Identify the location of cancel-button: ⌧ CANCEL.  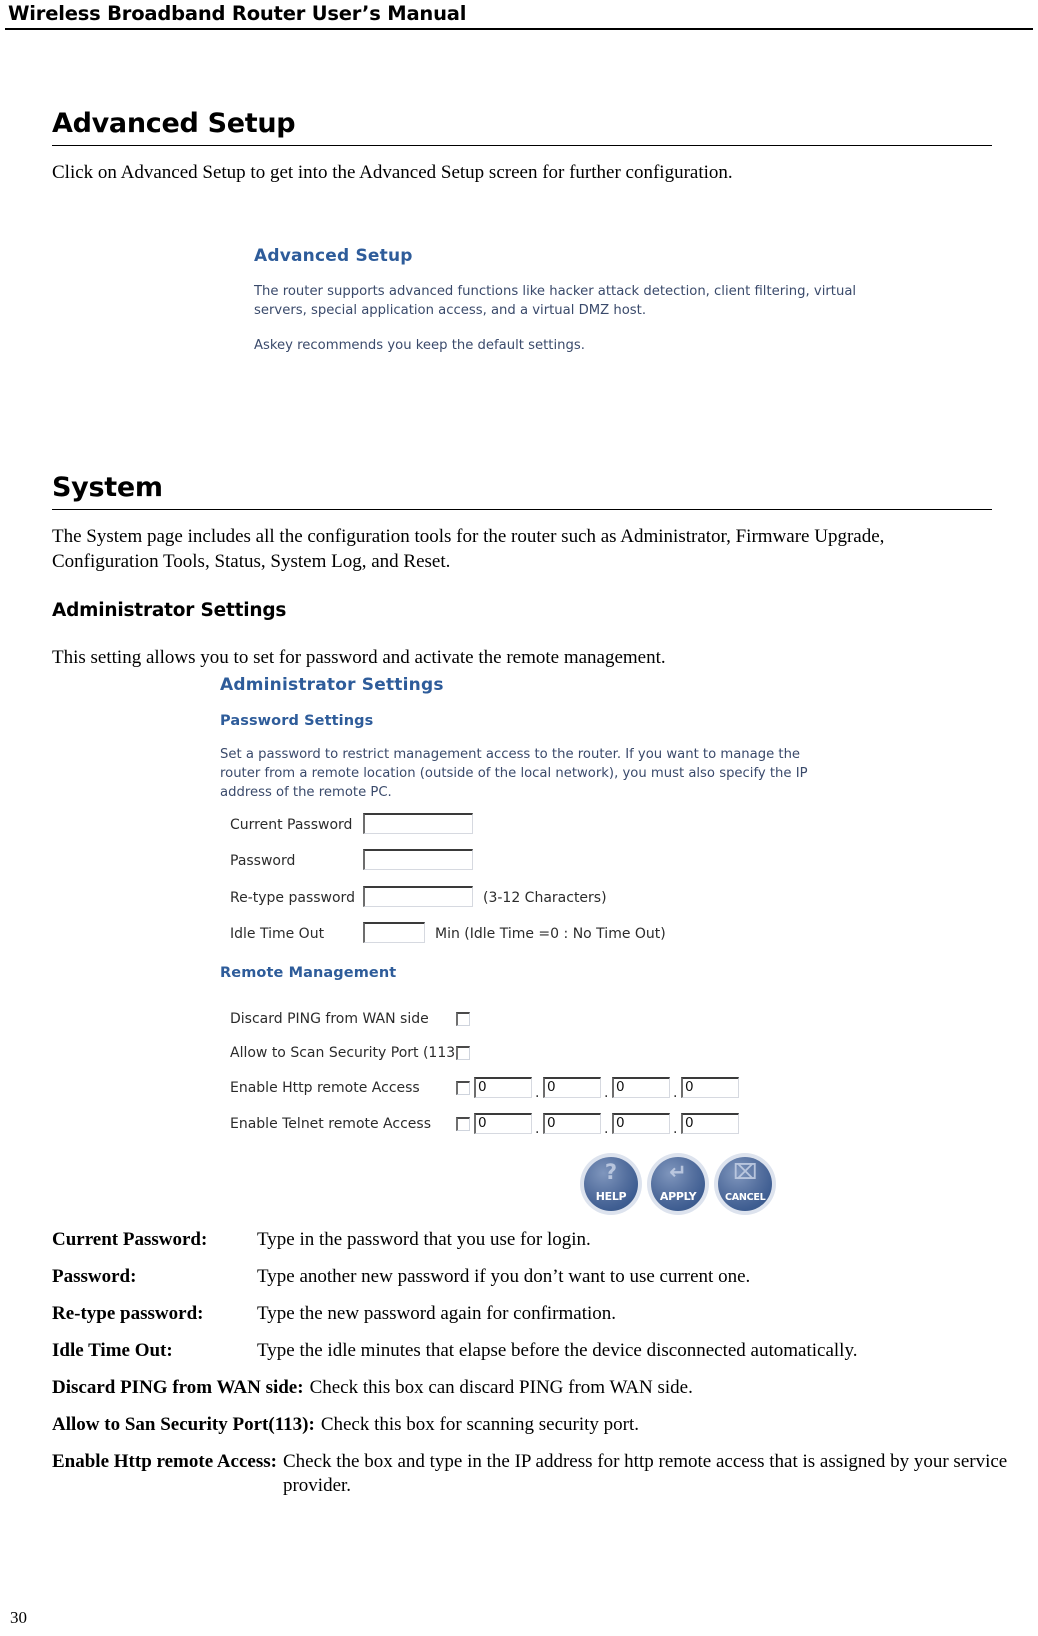
(745, 1184).